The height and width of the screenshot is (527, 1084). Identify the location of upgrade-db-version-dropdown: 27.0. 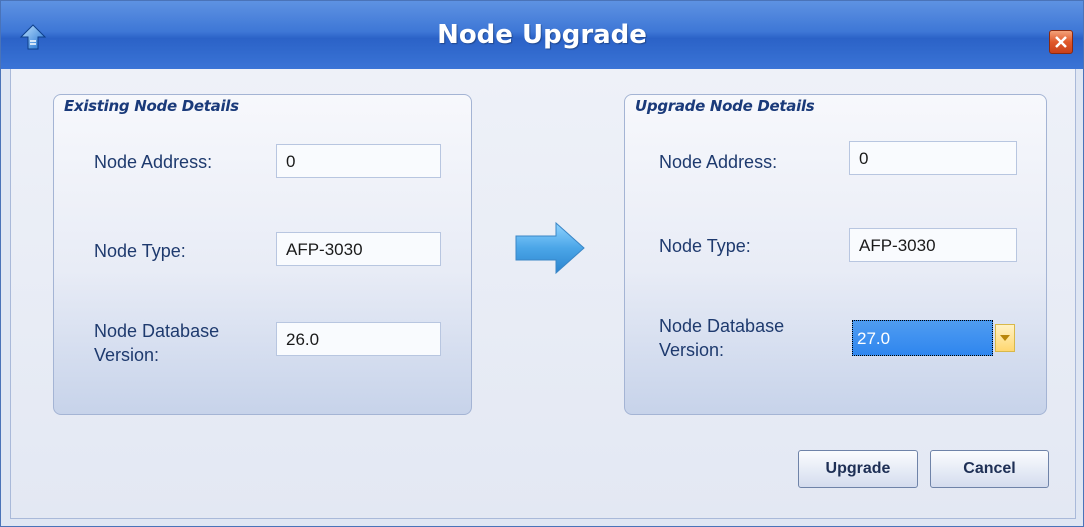
(934, 338).